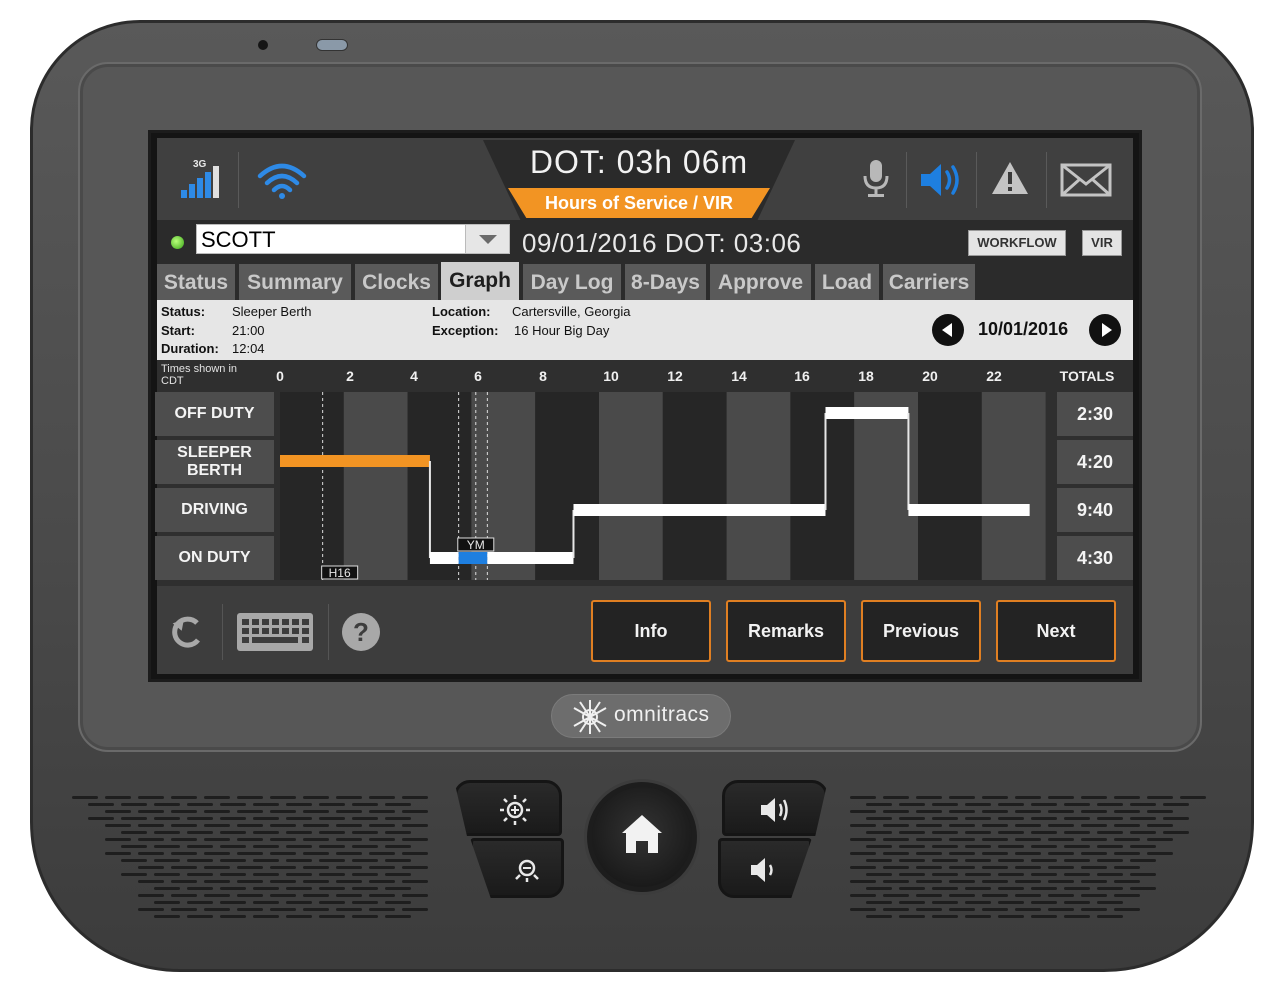 The height and width of the screenshot is (997, 1280). I want to click on total-off-duty: 2:30, so click(1095, 414).